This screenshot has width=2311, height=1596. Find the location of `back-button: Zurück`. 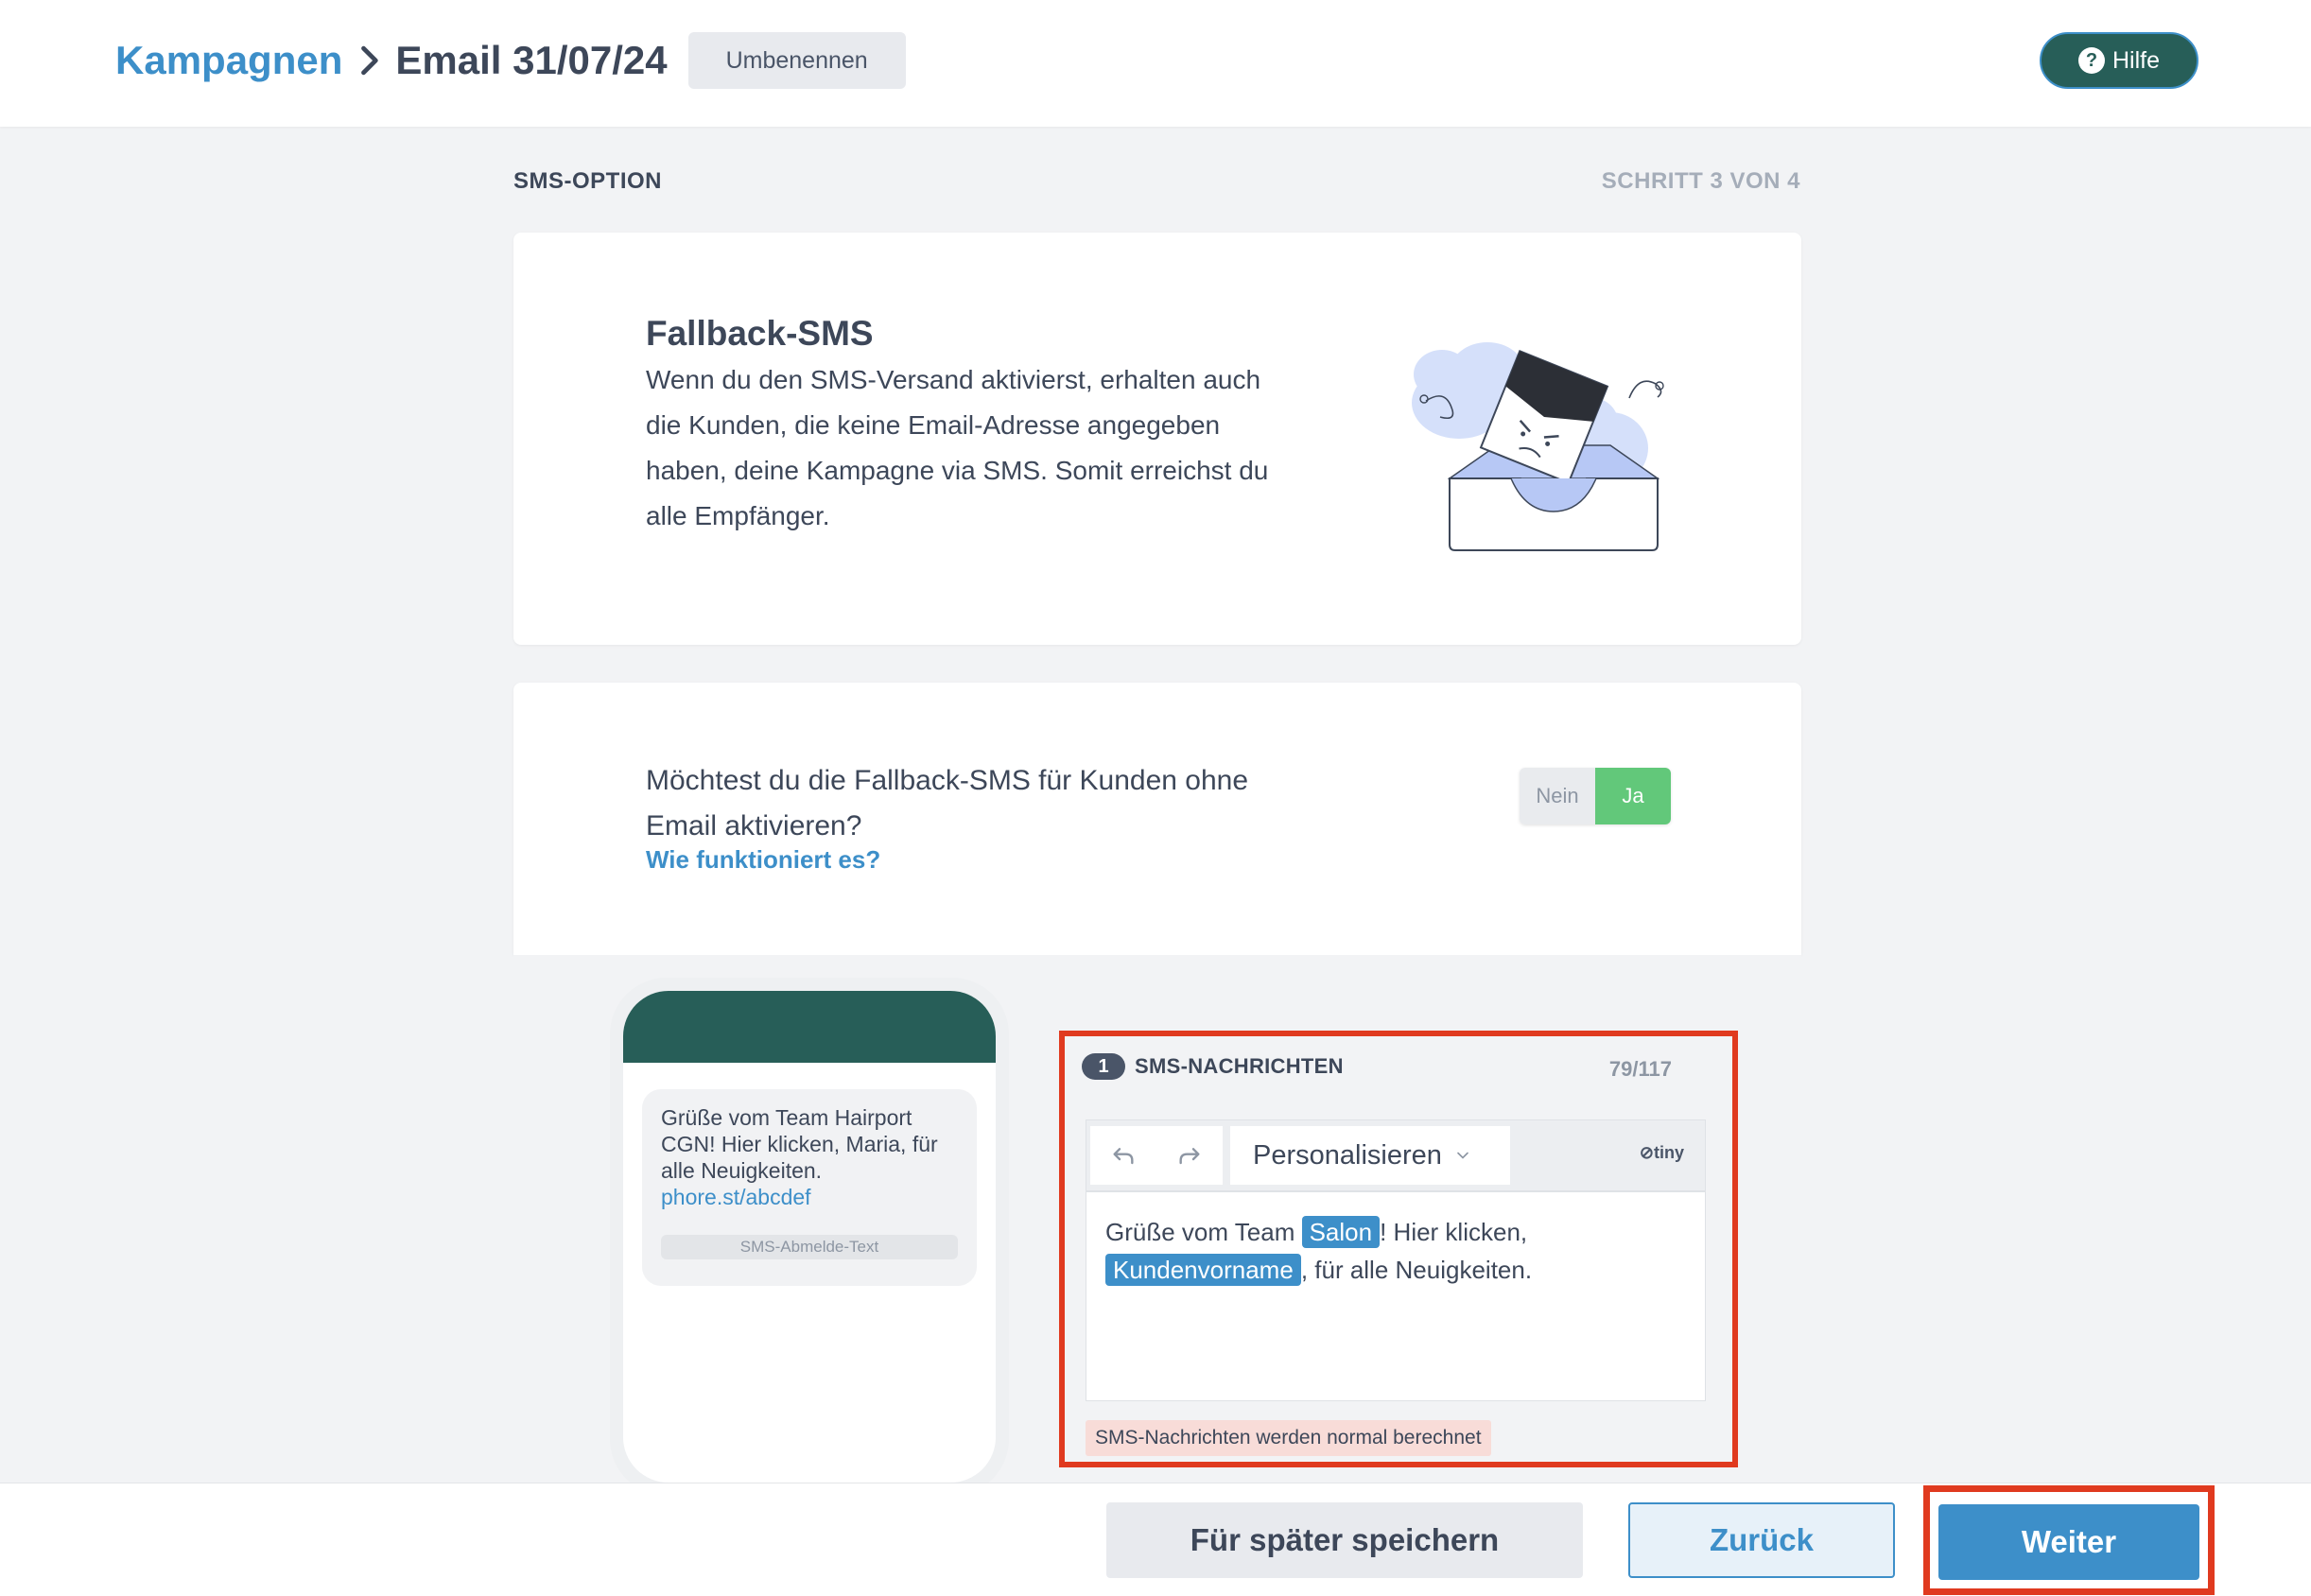

back-button: Zurück is located at coordinates (1762, 1540).